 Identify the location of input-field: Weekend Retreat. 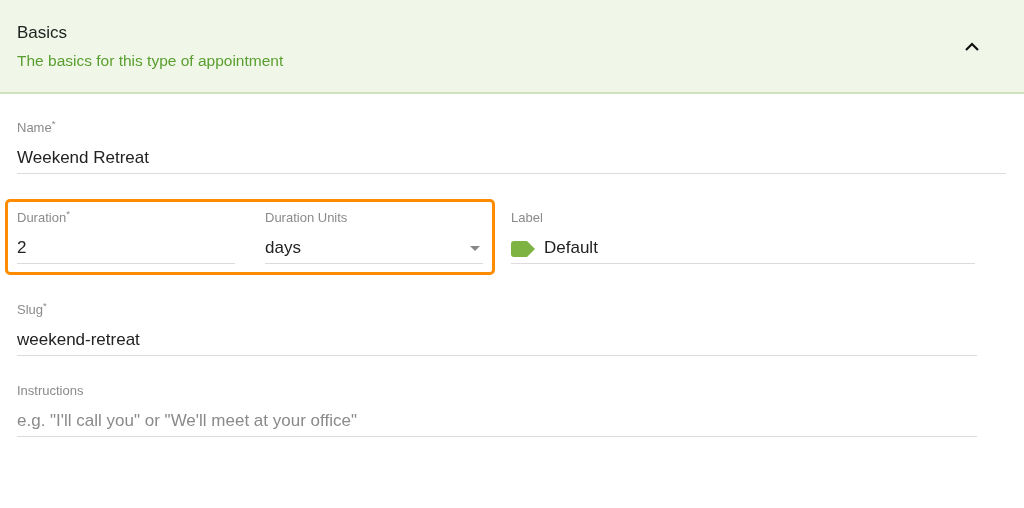
(511, 158).